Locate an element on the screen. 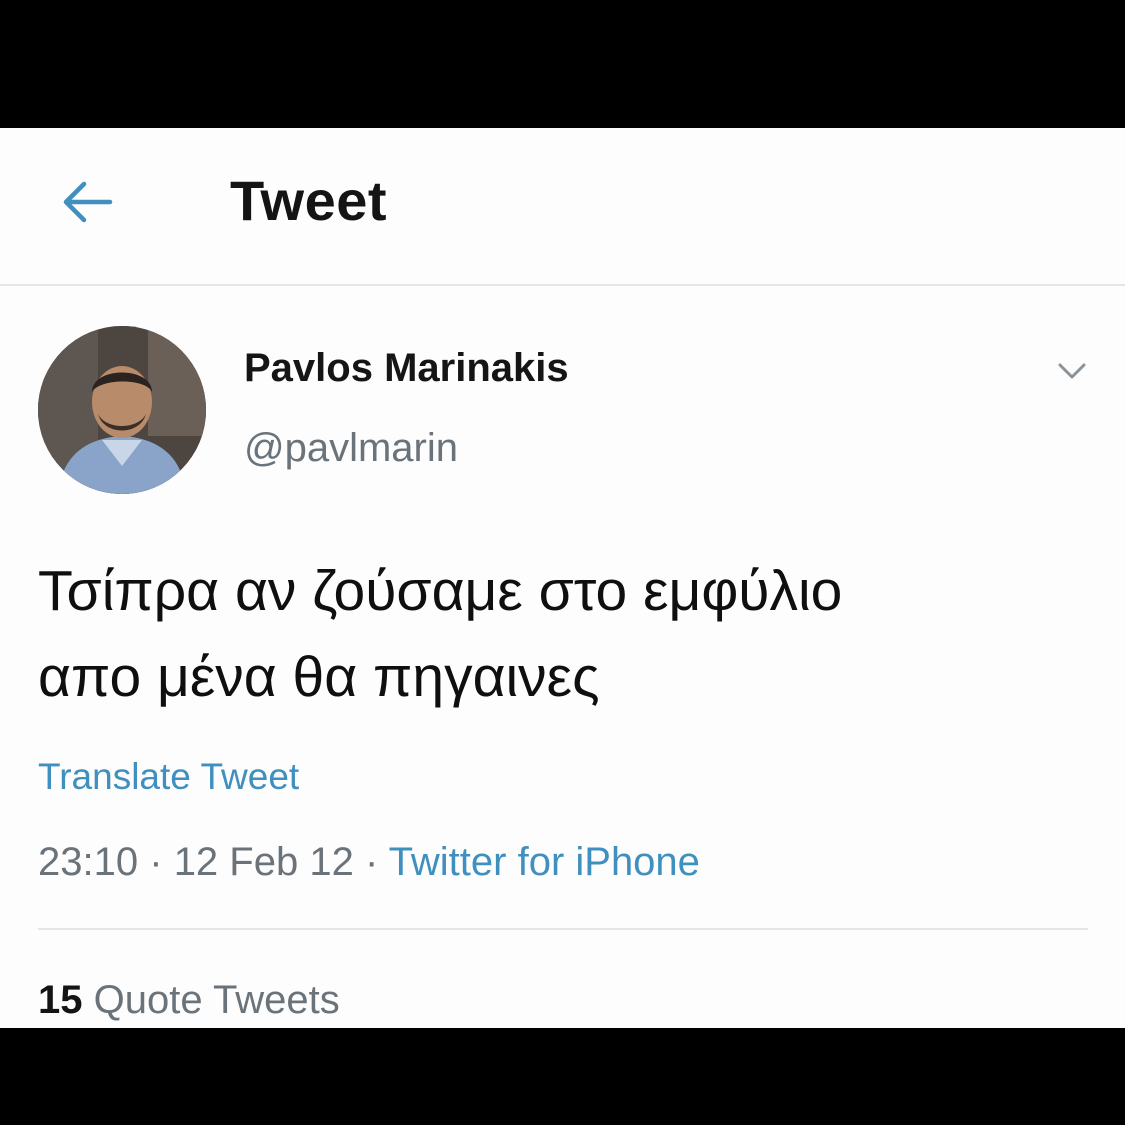  display-name: Pavlos Marinakis is located at coordinates (406, 368).